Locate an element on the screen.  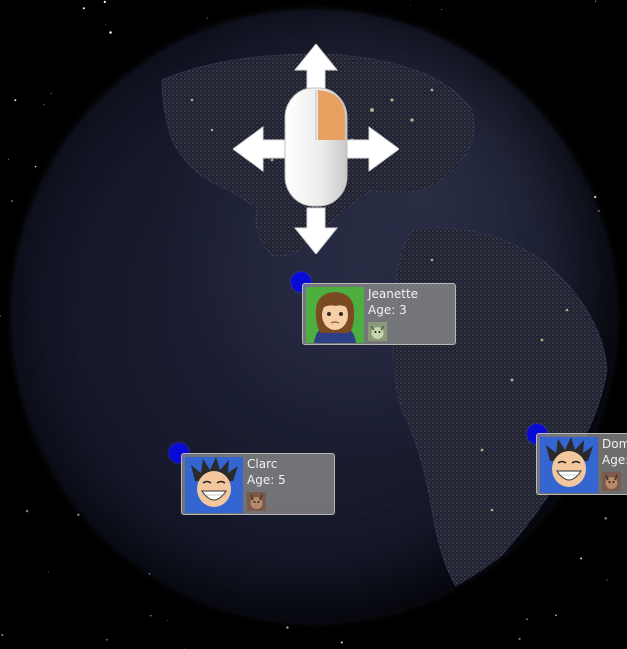
person-card-dom: Dom Age: is located at coordinates (581, 464).